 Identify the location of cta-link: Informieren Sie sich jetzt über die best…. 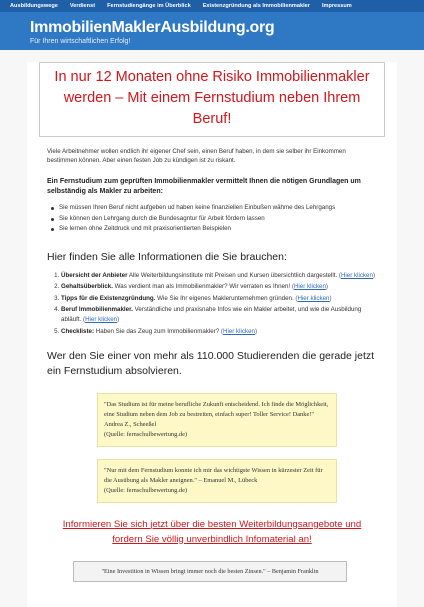
(212, 532).